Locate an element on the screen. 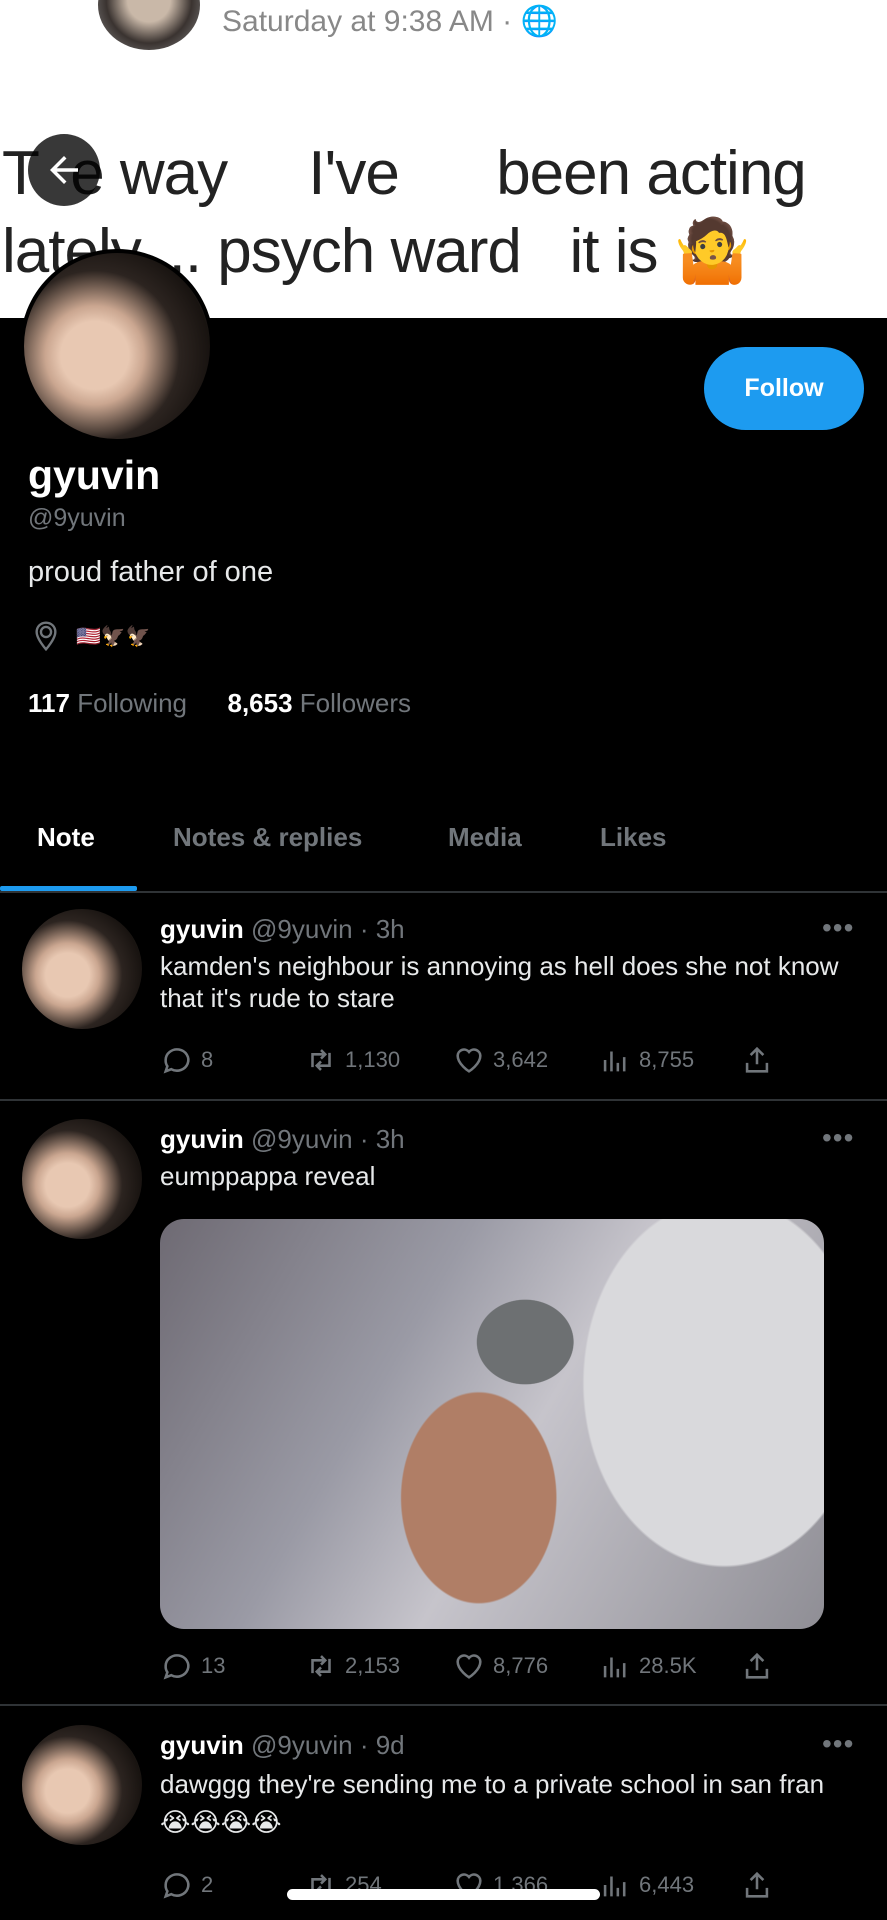 This screenshot has width=887, height=1920. tweet-actions: 2 254 1,366 6,443 is located at coordinates (470, 1888).